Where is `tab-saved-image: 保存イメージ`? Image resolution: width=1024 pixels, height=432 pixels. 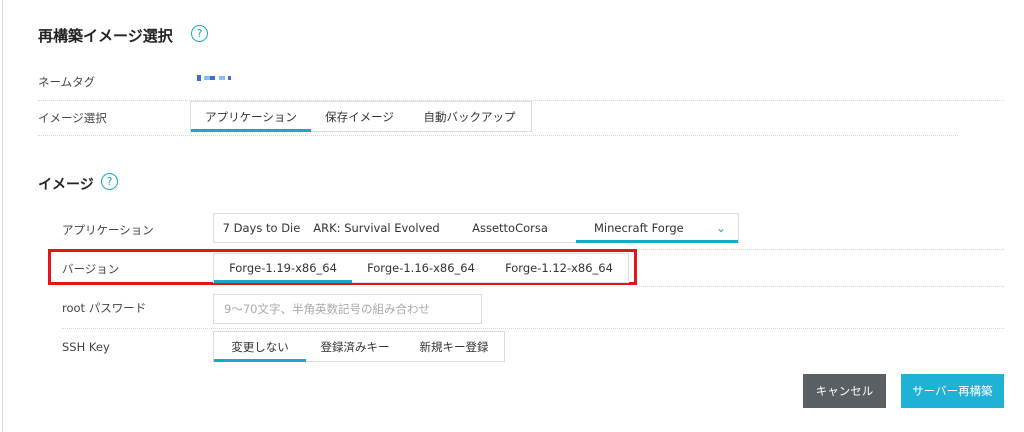 tab-saved-image: 保存イメージ is located at coordinates (359, 116).